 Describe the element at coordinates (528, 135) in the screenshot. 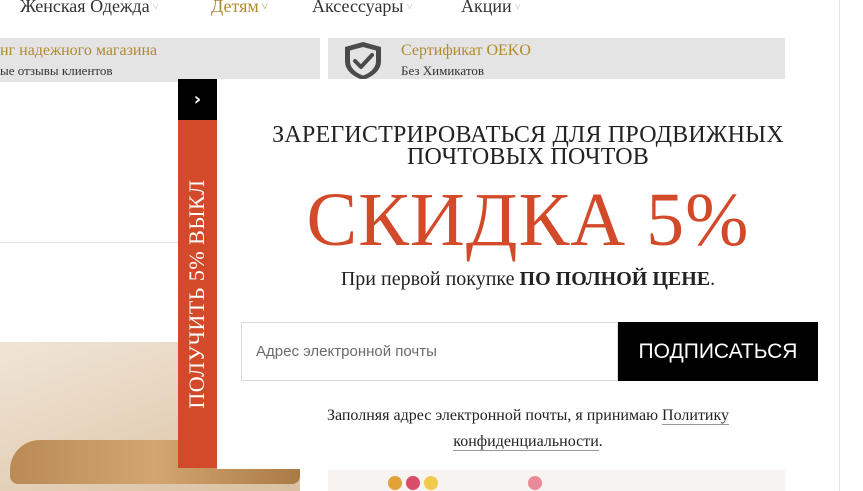

I see `popup-heading-line: ЗАРЕГИСТРИРОВАТЬСЯ ДЛЯ ПРОДВИЖНЫХ` at that location.